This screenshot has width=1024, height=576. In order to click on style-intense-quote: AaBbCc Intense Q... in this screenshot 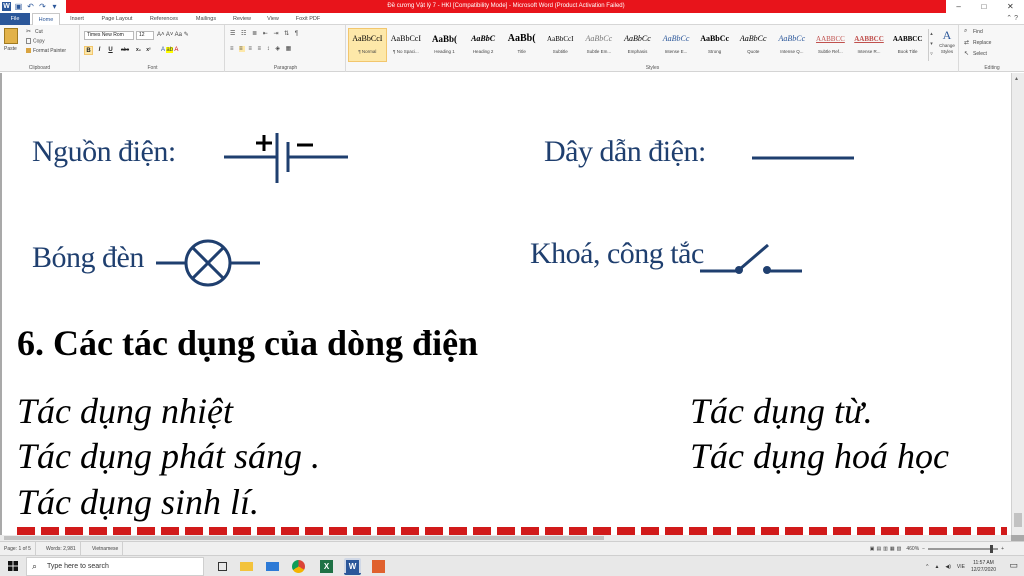, I will do `click(792, 45)`.